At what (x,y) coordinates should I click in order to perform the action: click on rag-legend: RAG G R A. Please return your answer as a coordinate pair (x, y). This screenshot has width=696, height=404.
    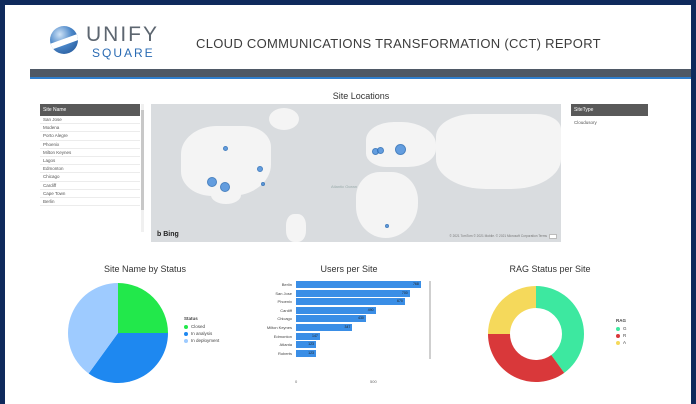
    Looking at the image, I should click on (621, 332).